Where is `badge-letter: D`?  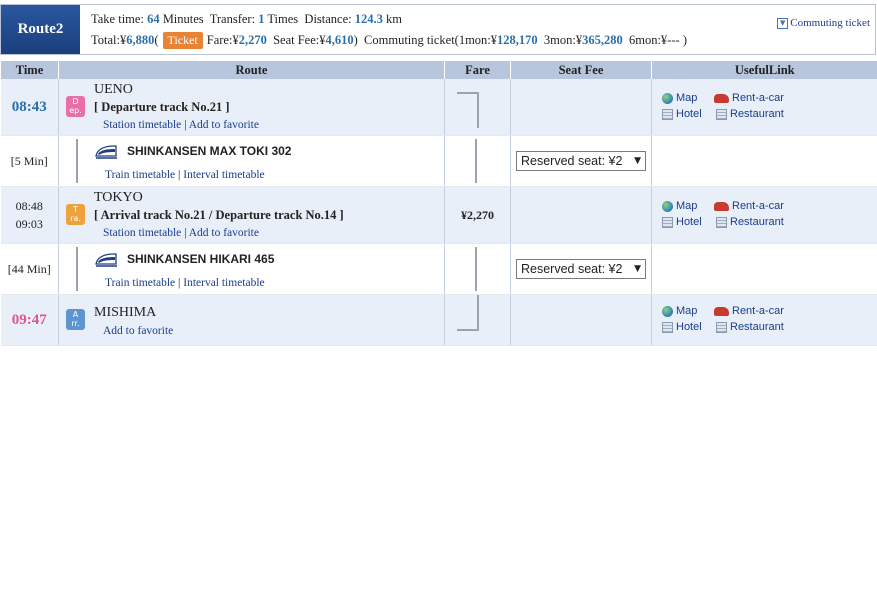
badge-letter: D is located at coordinates (75, 101).